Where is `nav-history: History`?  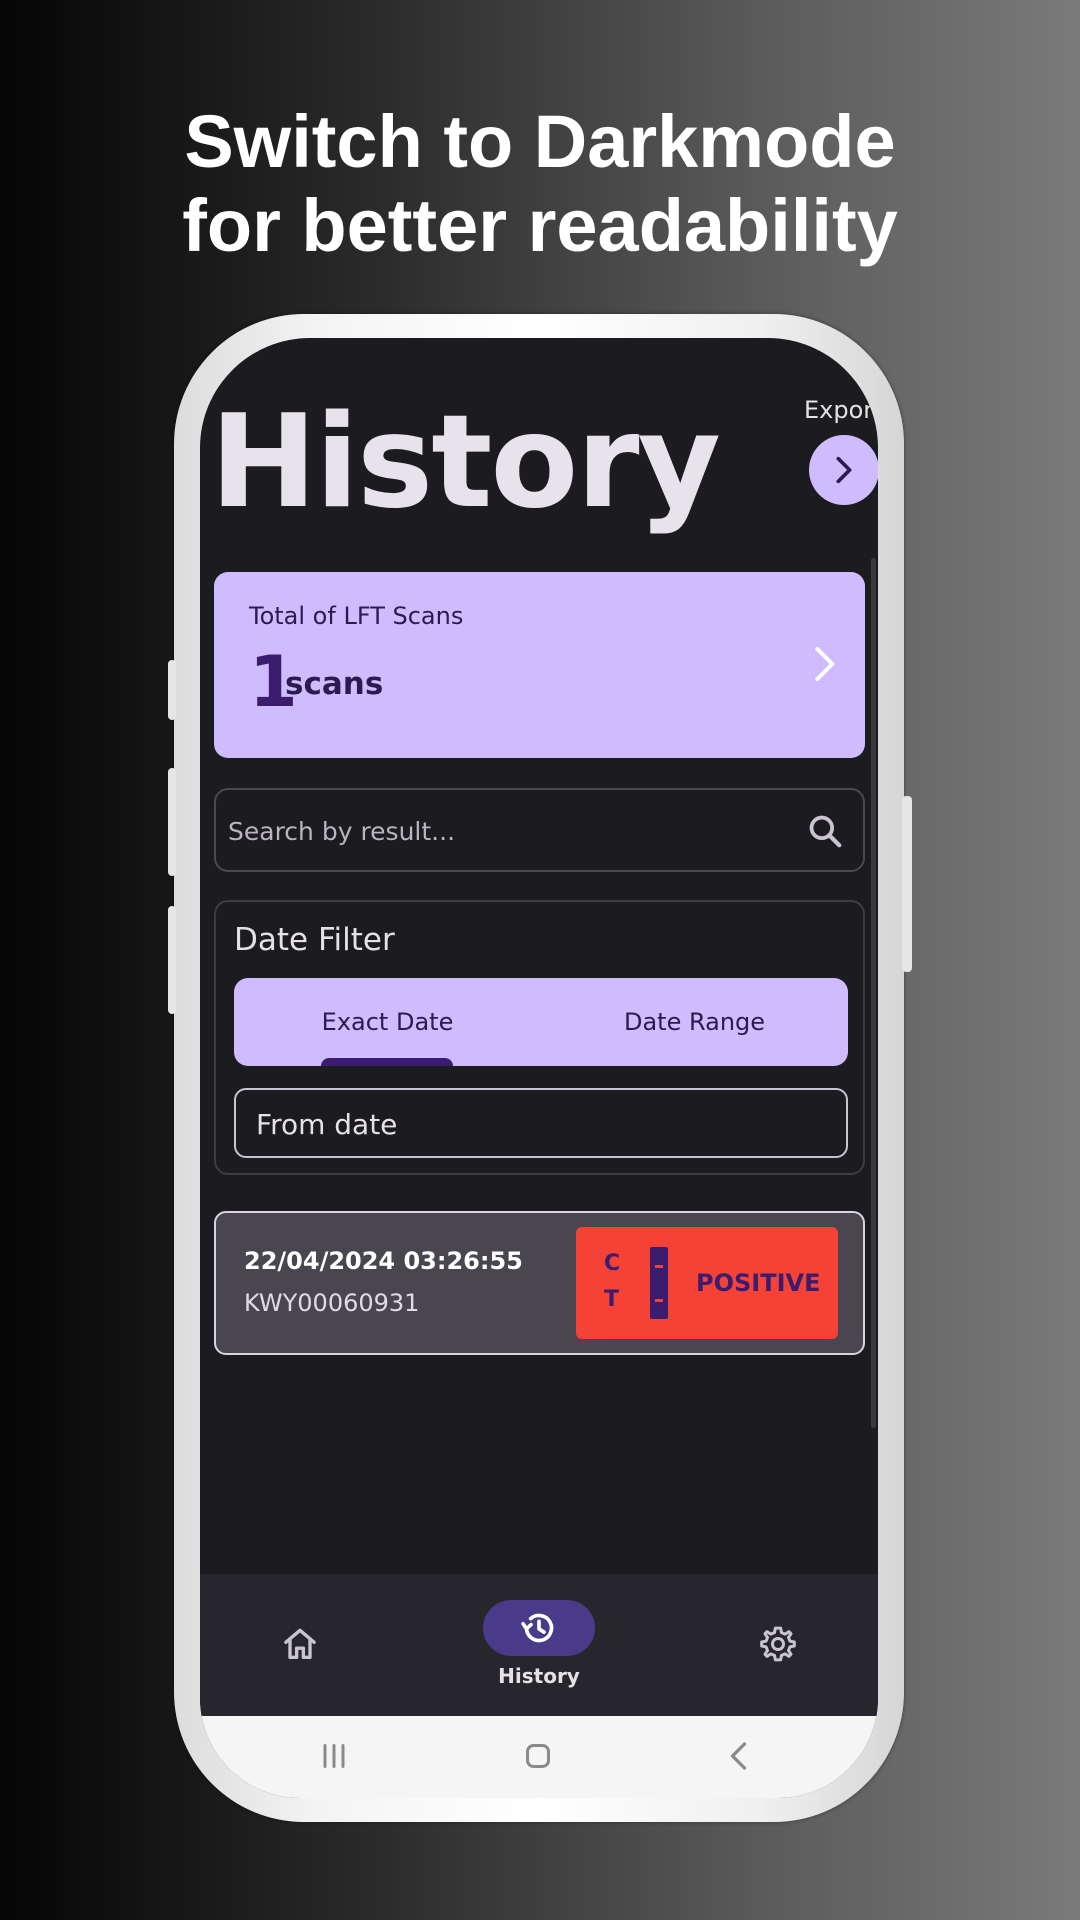 nav-history: History is located at coordinates (539, 1645).